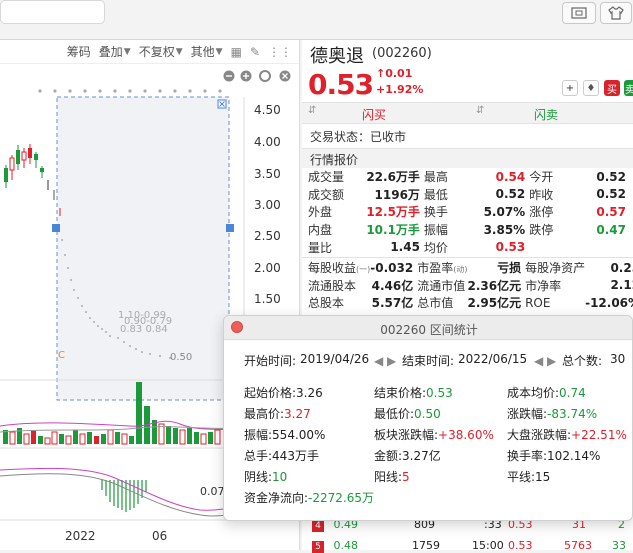 The width and height of the screenshot is (633, 553). I want to click on quote-value: 1196万, so click(397, 194).